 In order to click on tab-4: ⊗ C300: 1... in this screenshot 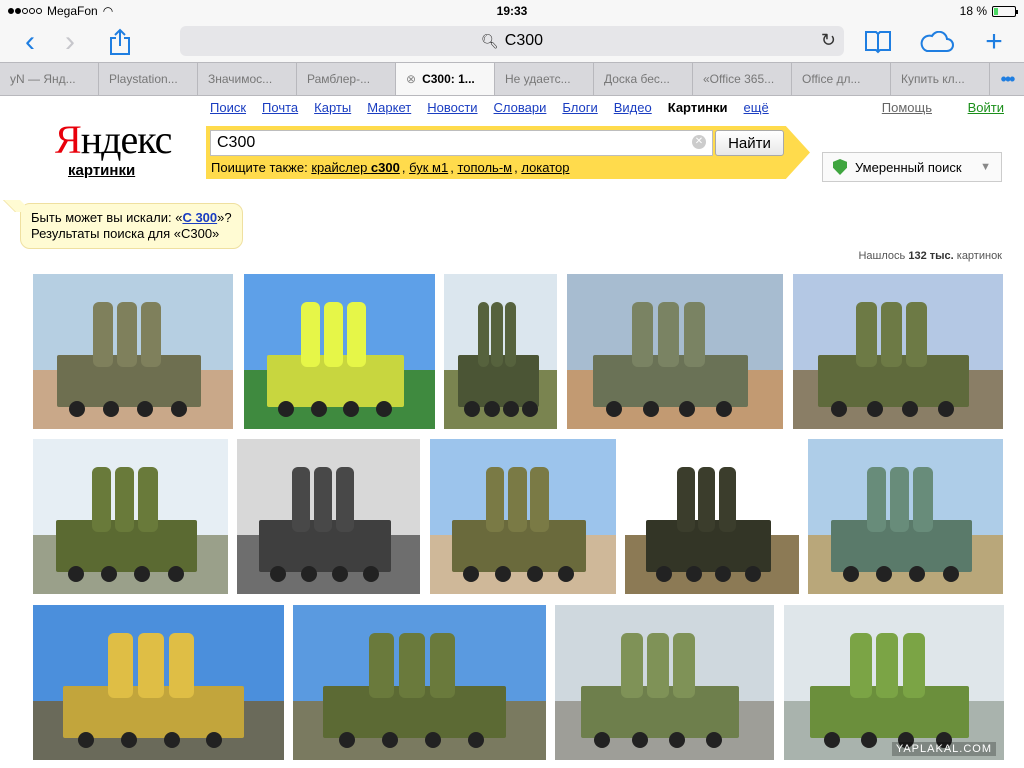, I will do `click(445, 79)`.